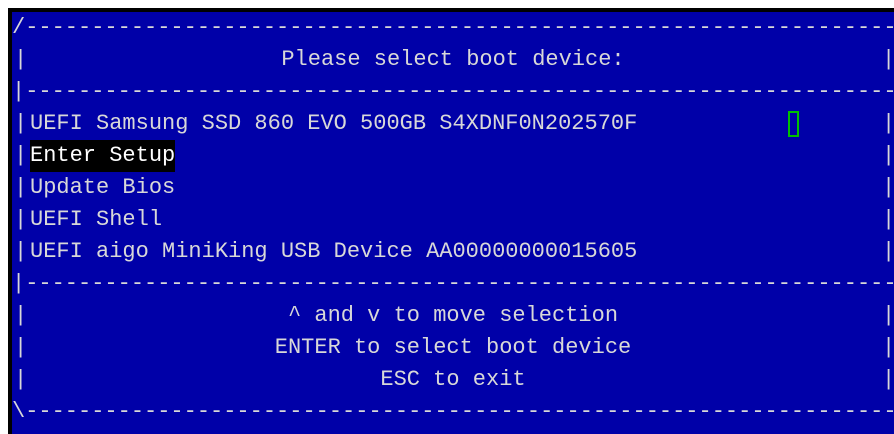 The width and height of the screenshot is (894, 434). What do you see at coordinates (103, 156) in the screenshot?
I see `menu-item-enter-setup: Enter Setup` at bounding box center [103, 156].